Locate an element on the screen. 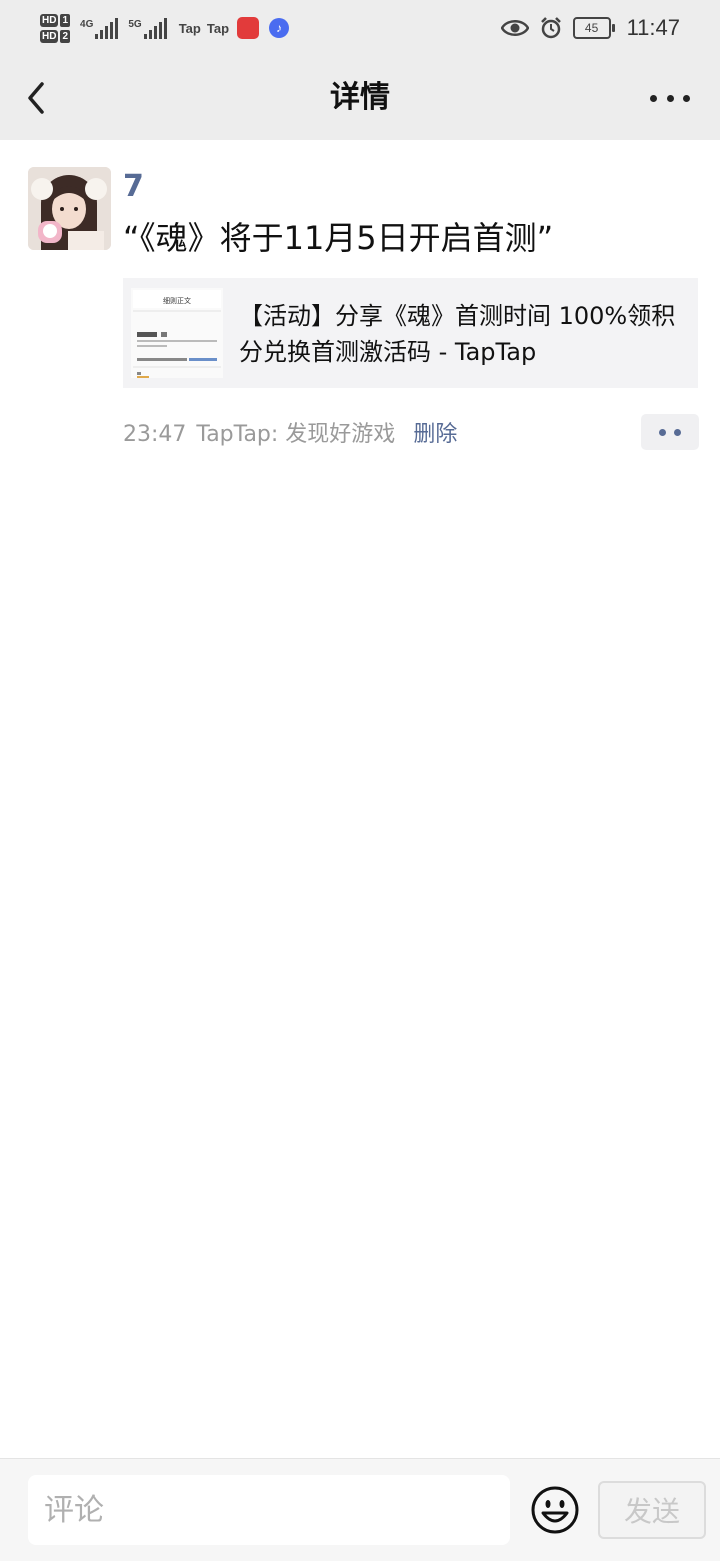  post-meta: 23:47 TapTap: 发现好游戏 删除 is located at coordinates (290, 435).